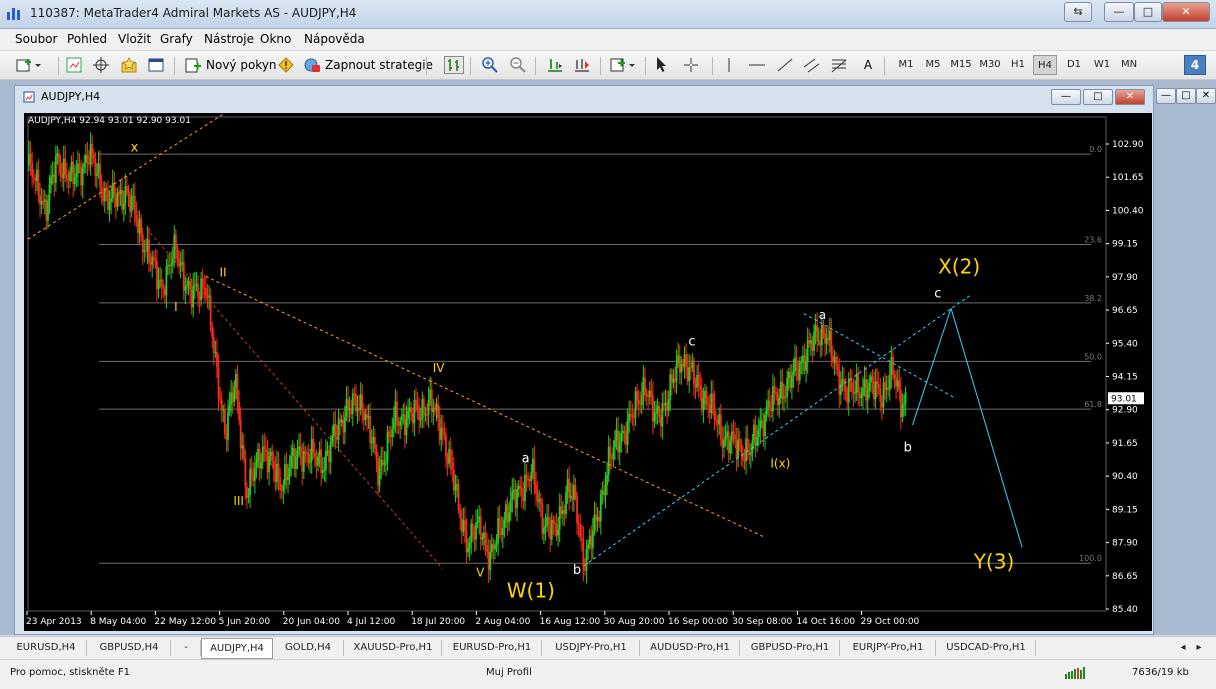 Image resolution: width=1216 pixels, height=689 pixels. Describe the element at coordinates (454, 65) in the screenshot. I see `bar-chart-button` at that location.